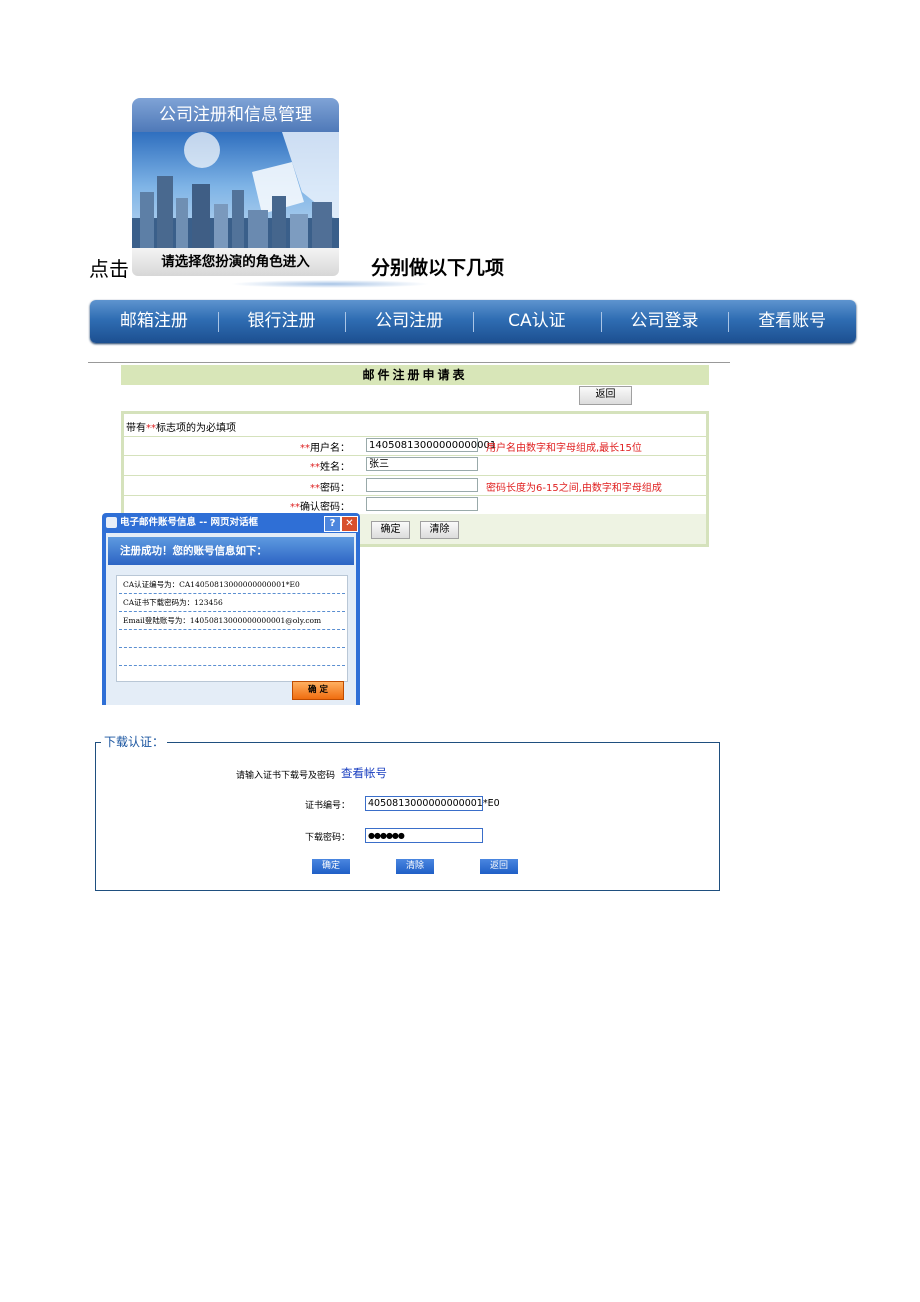 This screenshot has height=1302, width=920. What do you see at coordinates (111, 522) in the screenshot?
I see `ie-window-icon` at bounding box center [111, 522].